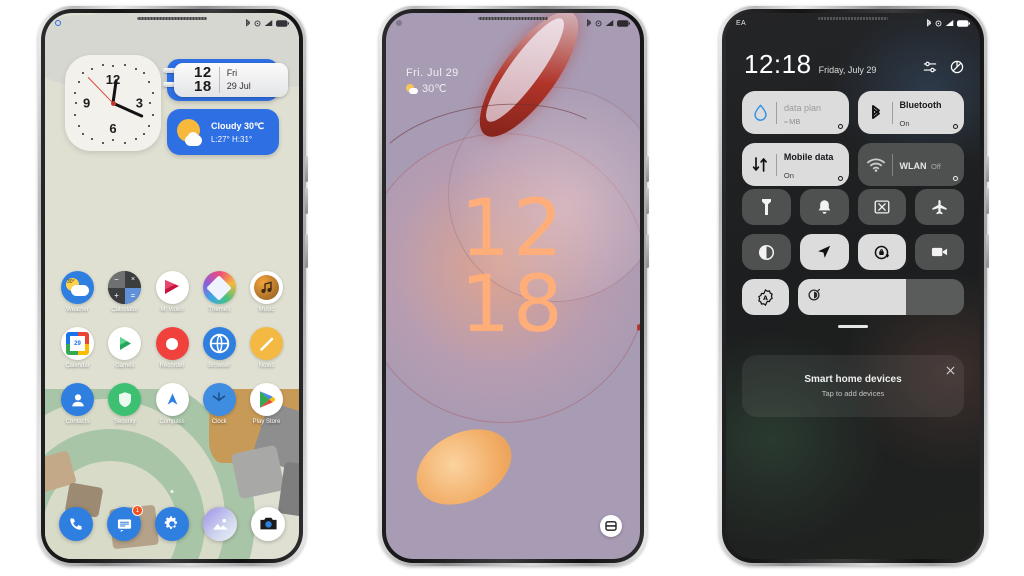 This screenshot has width=1024, height=576. What do you see at coordinates (125, 287) in the screenshot?
I see `calculator-icon: − × + =` at bounding box center [125, 287].